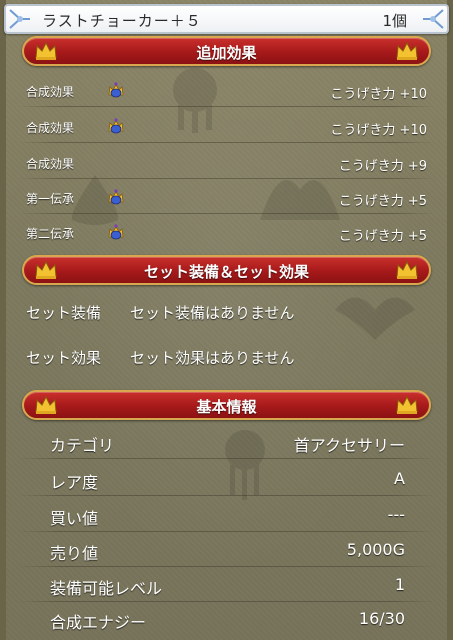  I want to click on item-name: ラストチョーカー＋５, so click(122, 21).